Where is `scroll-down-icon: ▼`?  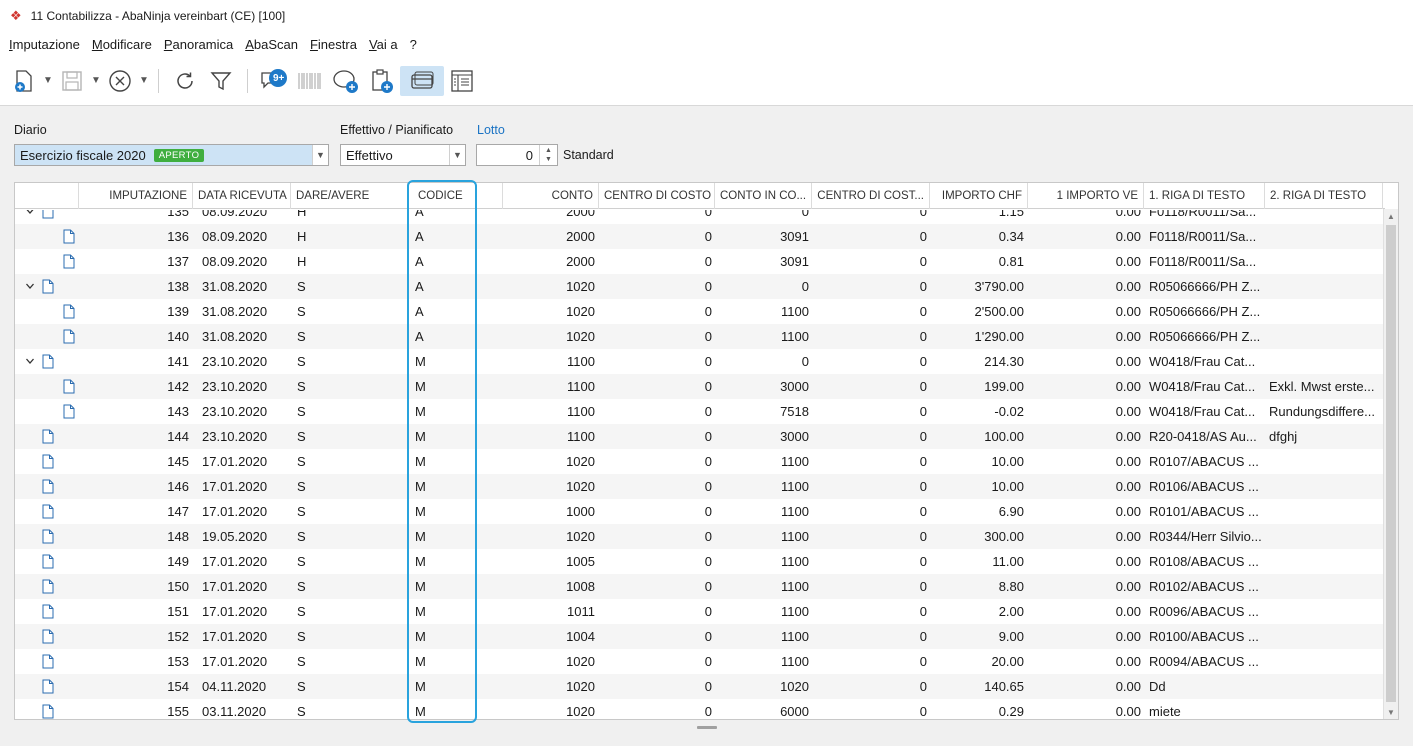
scroll-down-icon: ▼ is located at coordinates (1391, 712).